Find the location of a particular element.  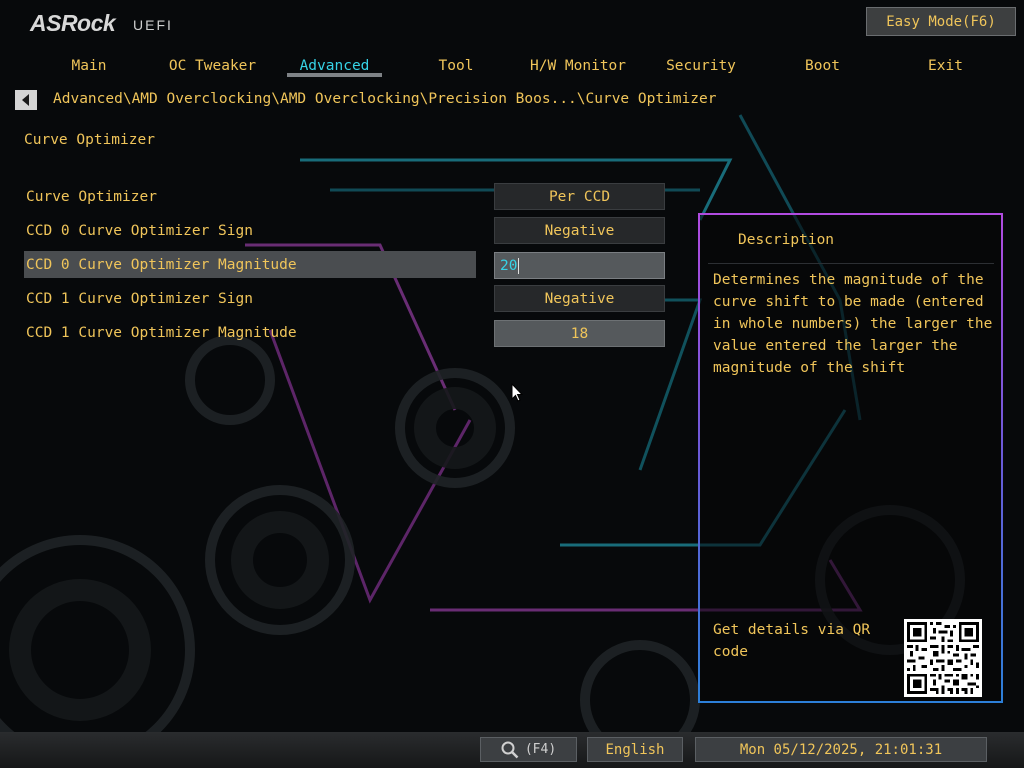

search-icon is located at coordinates (510, 749).